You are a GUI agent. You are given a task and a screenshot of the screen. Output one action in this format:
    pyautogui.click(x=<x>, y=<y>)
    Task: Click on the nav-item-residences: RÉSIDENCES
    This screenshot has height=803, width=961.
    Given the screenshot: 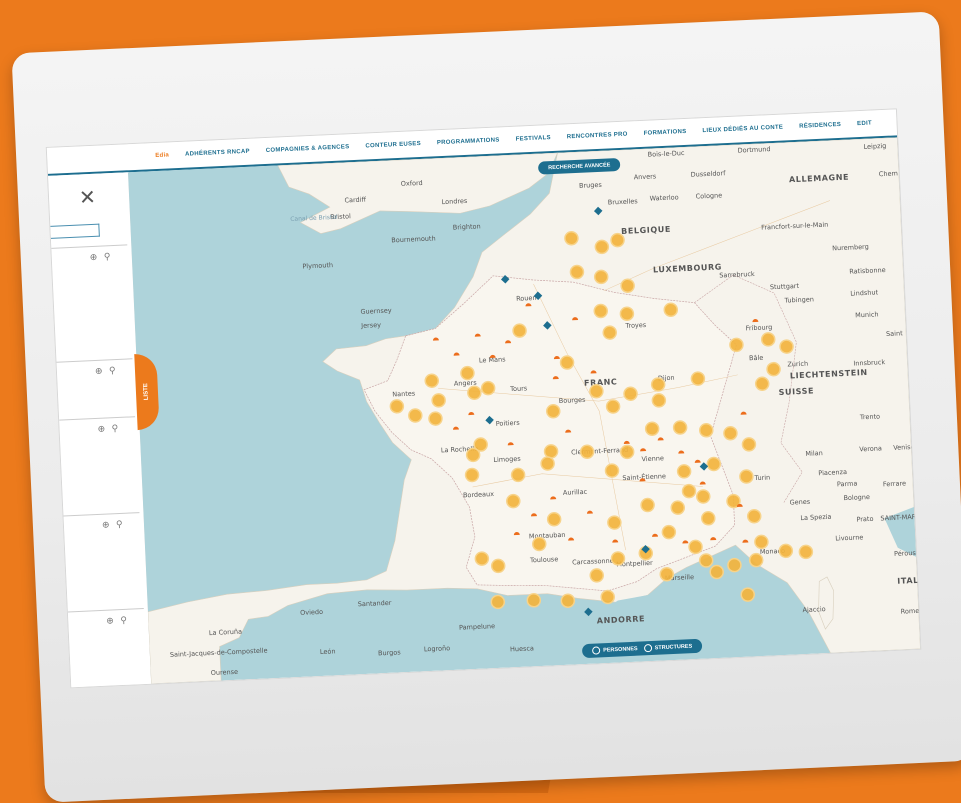 What is the action you would take?
    pyautogui.click(x=820, y=126)
    